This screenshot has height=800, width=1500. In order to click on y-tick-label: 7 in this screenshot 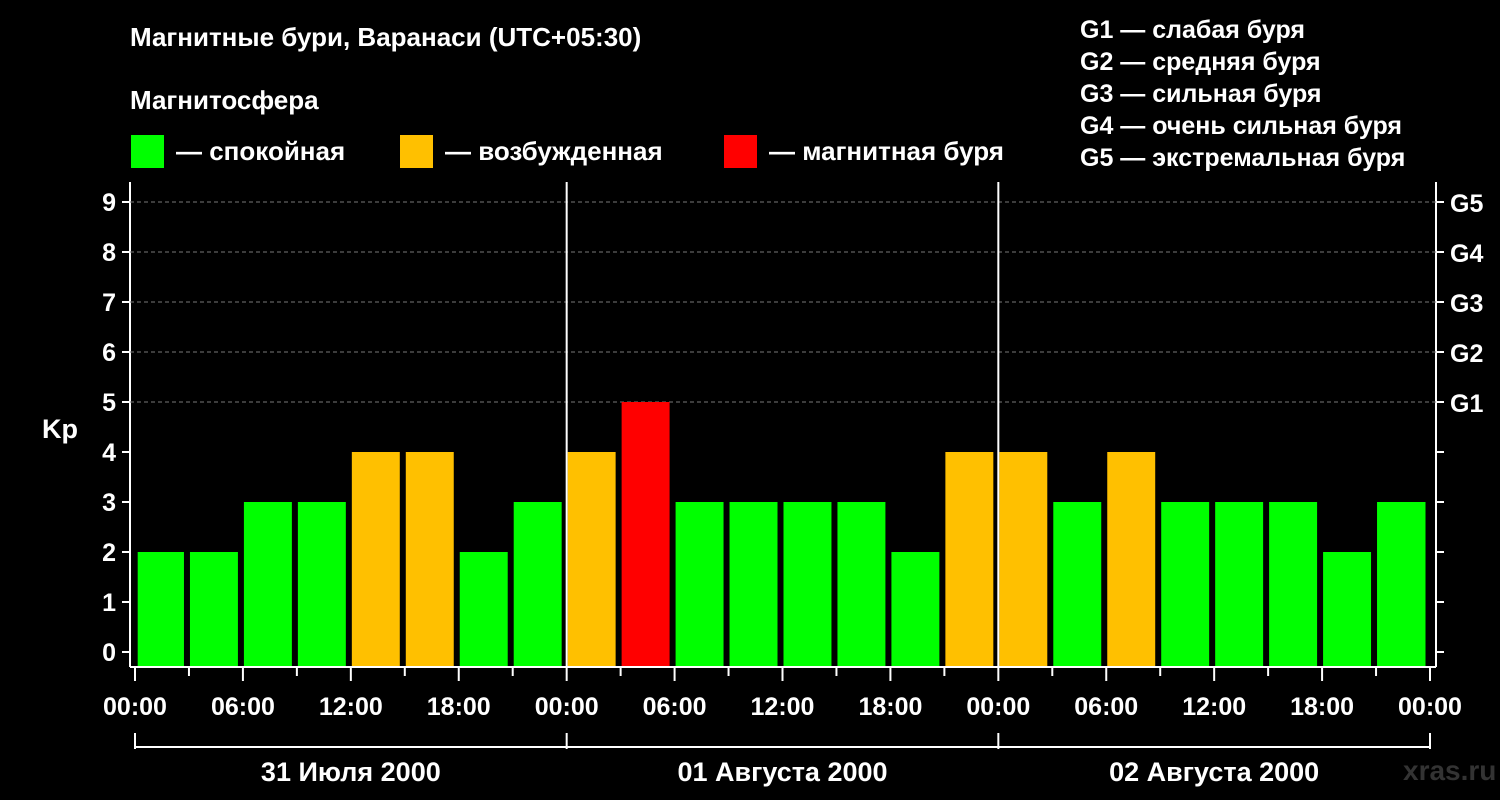, I will do `click(109, 303)`.